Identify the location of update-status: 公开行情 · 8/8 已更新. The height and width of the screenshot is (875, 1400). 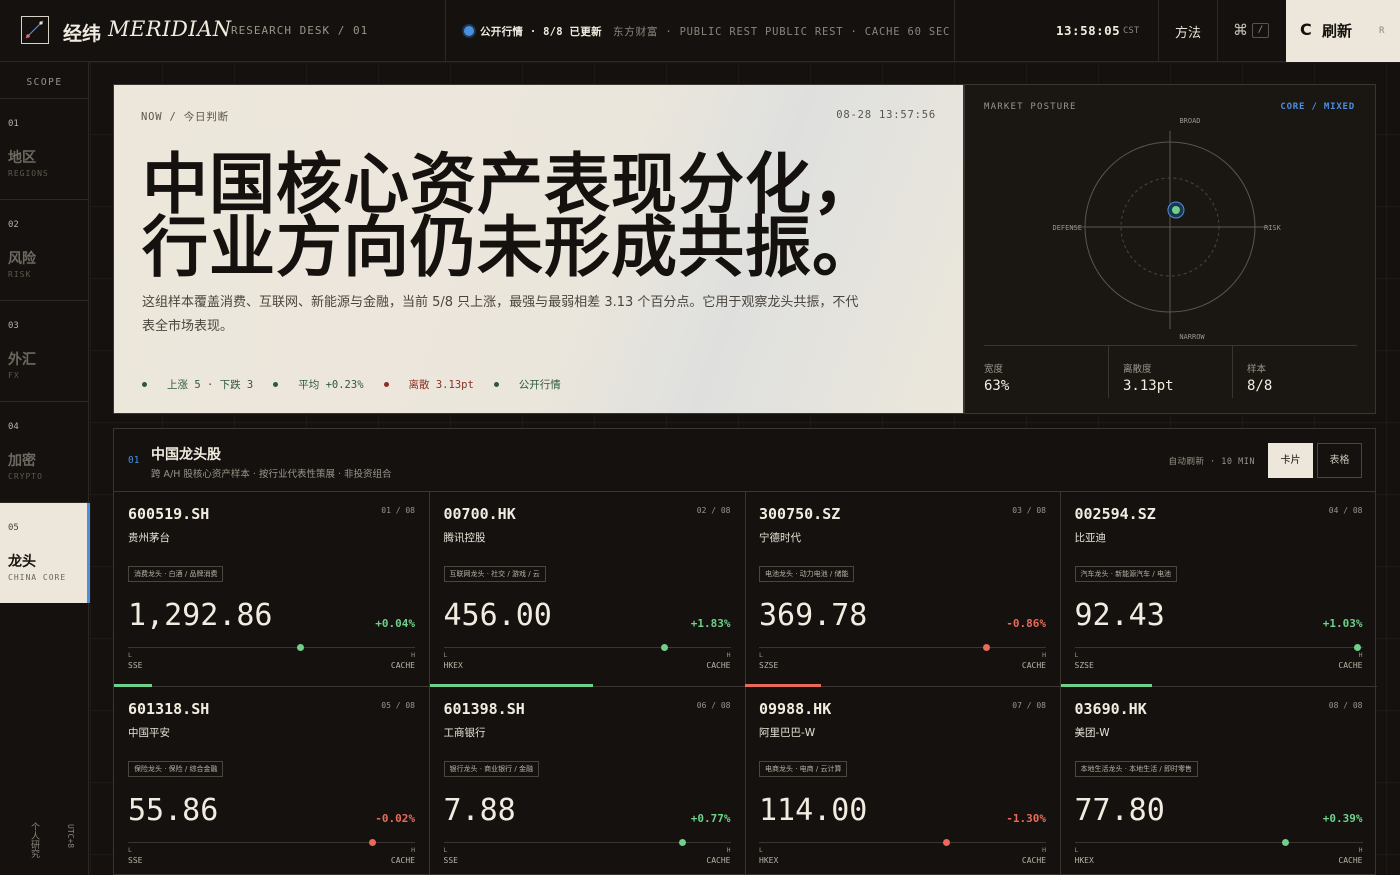
(541, 32).